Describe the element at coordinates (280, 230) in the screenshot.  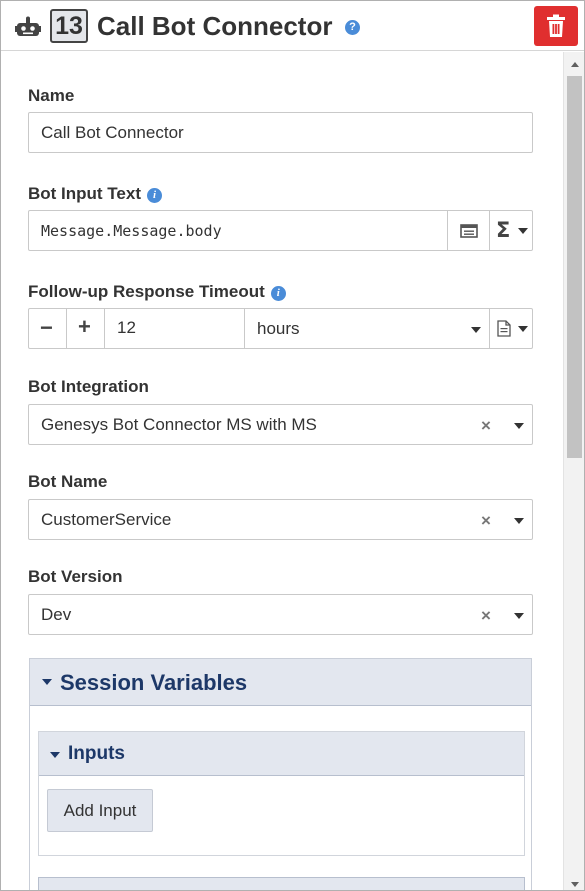
I see `bot-input-text-field: Message.Message.body Σ` at that location.